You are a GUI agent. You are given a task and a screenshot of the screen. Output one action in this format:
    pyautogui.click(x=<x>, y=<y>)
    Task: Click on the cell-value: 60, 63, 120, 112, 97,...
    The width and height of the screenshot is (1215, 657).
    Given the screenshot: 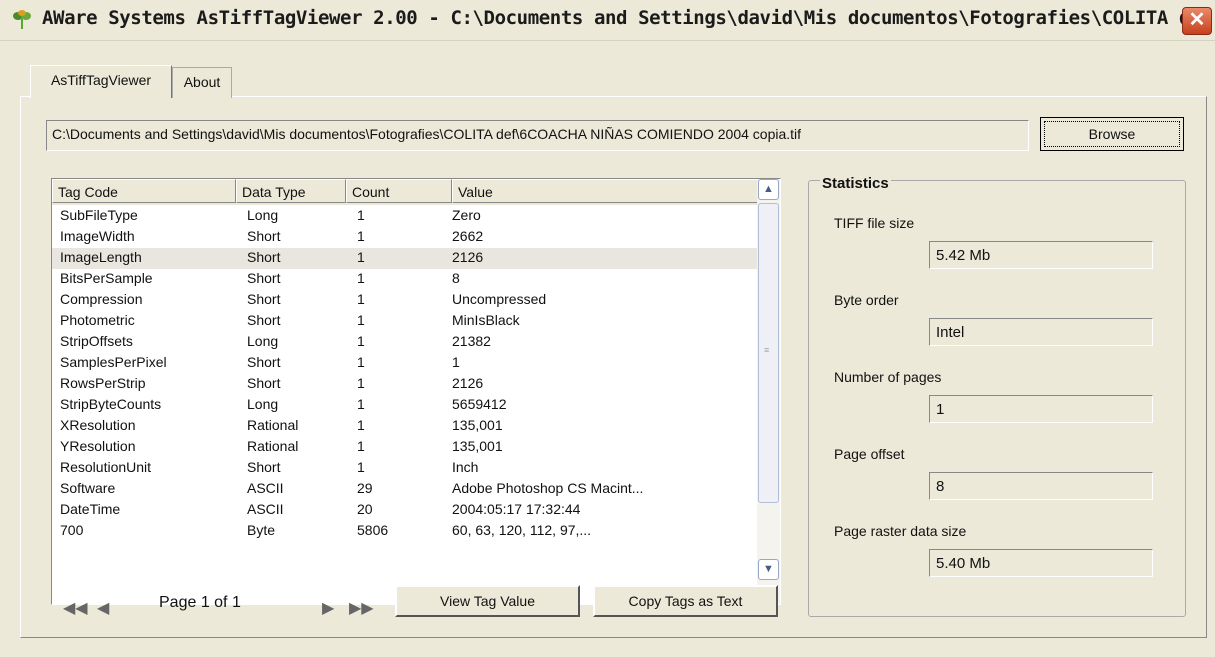 What is the action you would take?
    pyautogui.click(x=522, y=530)
    